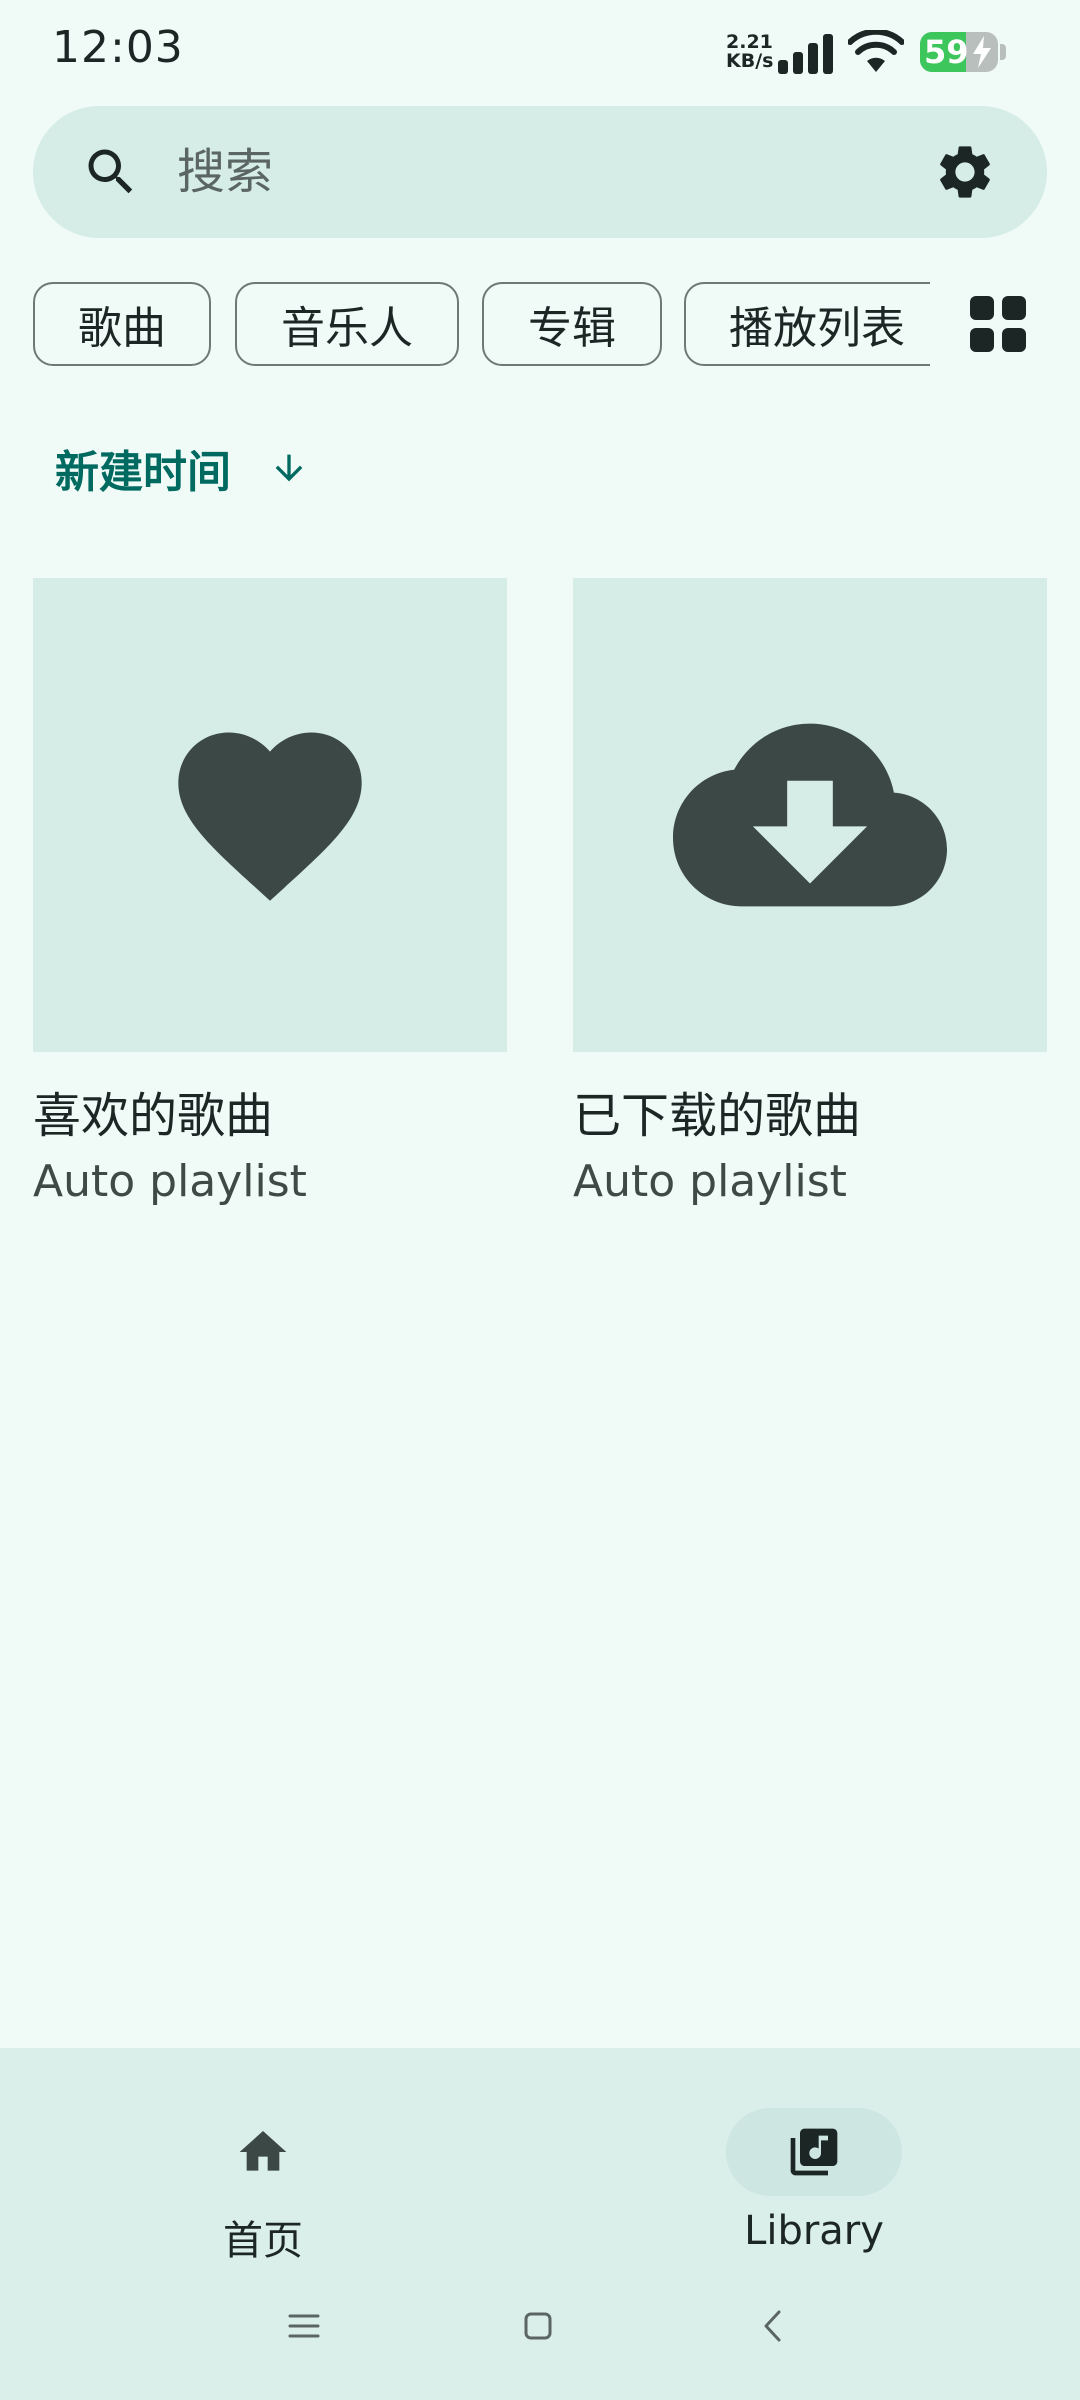 The width and height of the screenshot is (1080, 2400). Describe the element at coordinates (982, 52) in the screenshot. I see `charging-bolt-icon` at that location.